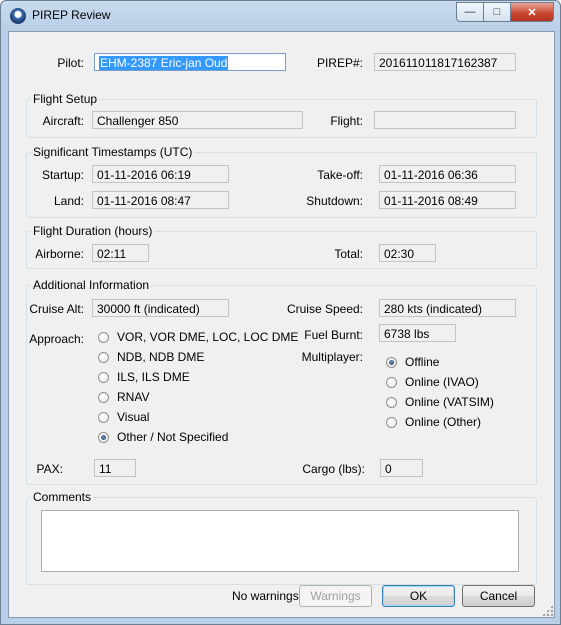 This screenshot has height=625, width=561. I want to click on cruise-speed-label: Cruise Speed:, so click(324, 309).